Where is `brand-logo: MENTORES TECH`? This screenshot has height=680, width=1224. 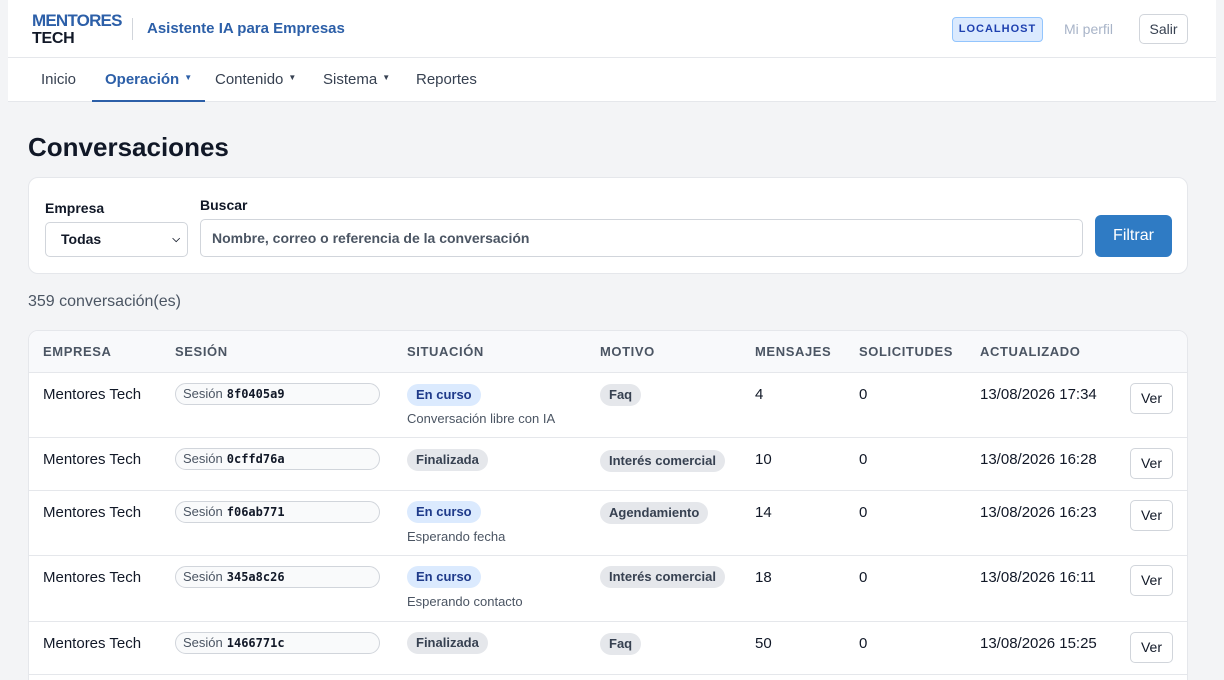 brand-logo: MENTORES TECH is located at coordinates (77, 30).